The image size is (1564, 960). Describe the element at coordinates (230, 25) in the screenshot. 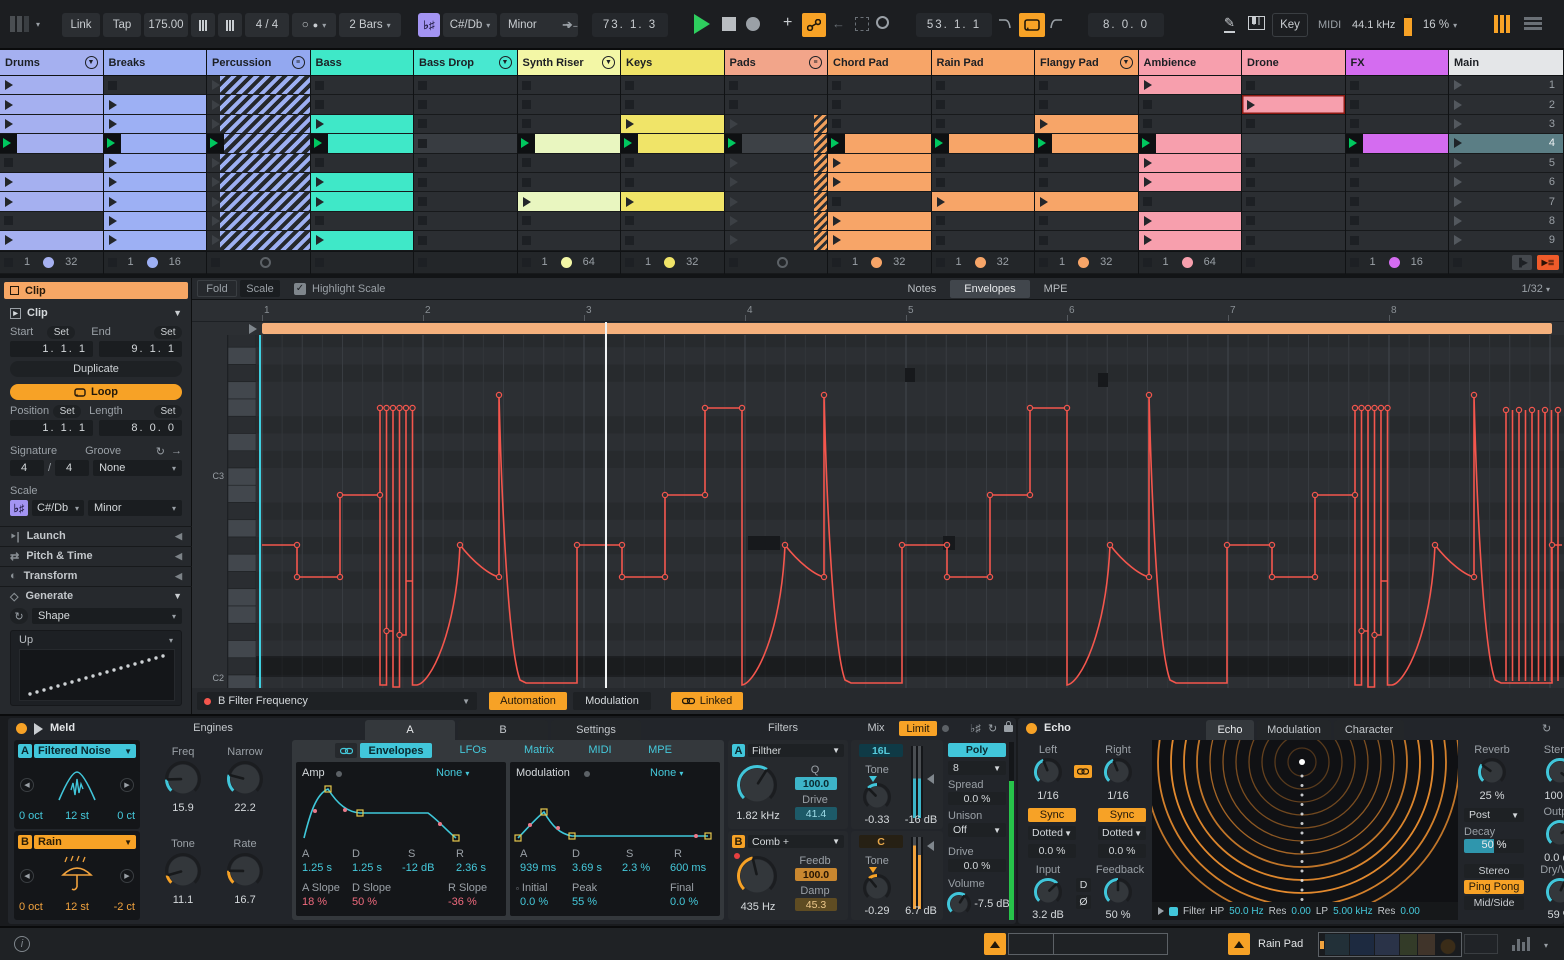

I see `nudge-up-icon` at that location.